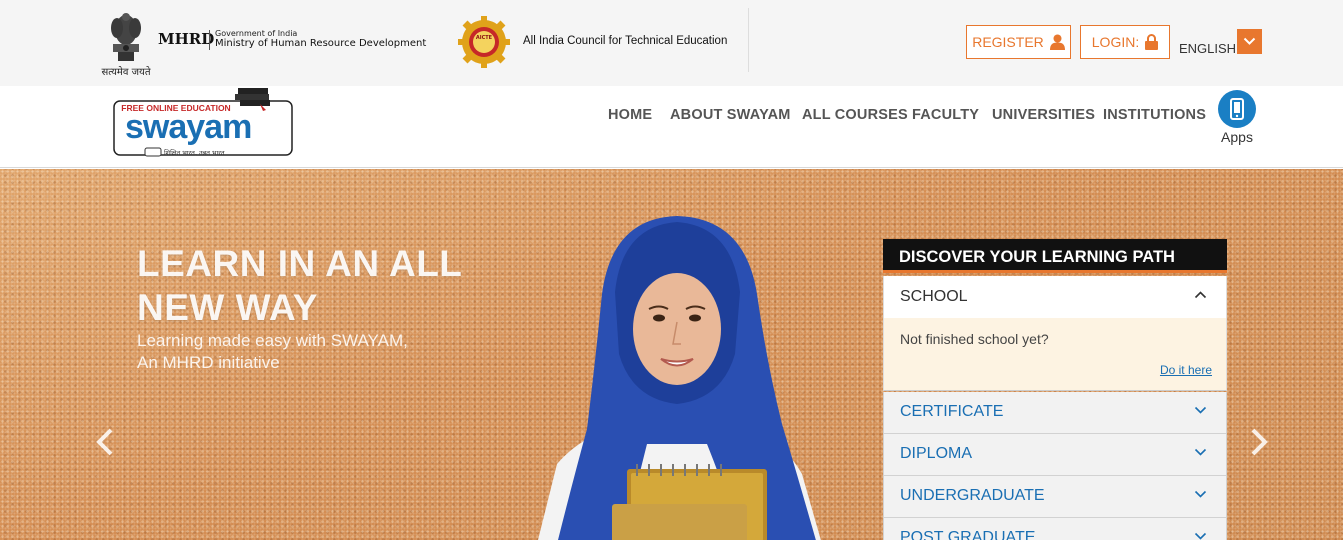 This screenshot has width=1343, height=540. Describe the element at coordinates (1055, 256) in the screenshot. I see `learning-path-title: DISCOVER YOUR LEARNING PATH` at that location.